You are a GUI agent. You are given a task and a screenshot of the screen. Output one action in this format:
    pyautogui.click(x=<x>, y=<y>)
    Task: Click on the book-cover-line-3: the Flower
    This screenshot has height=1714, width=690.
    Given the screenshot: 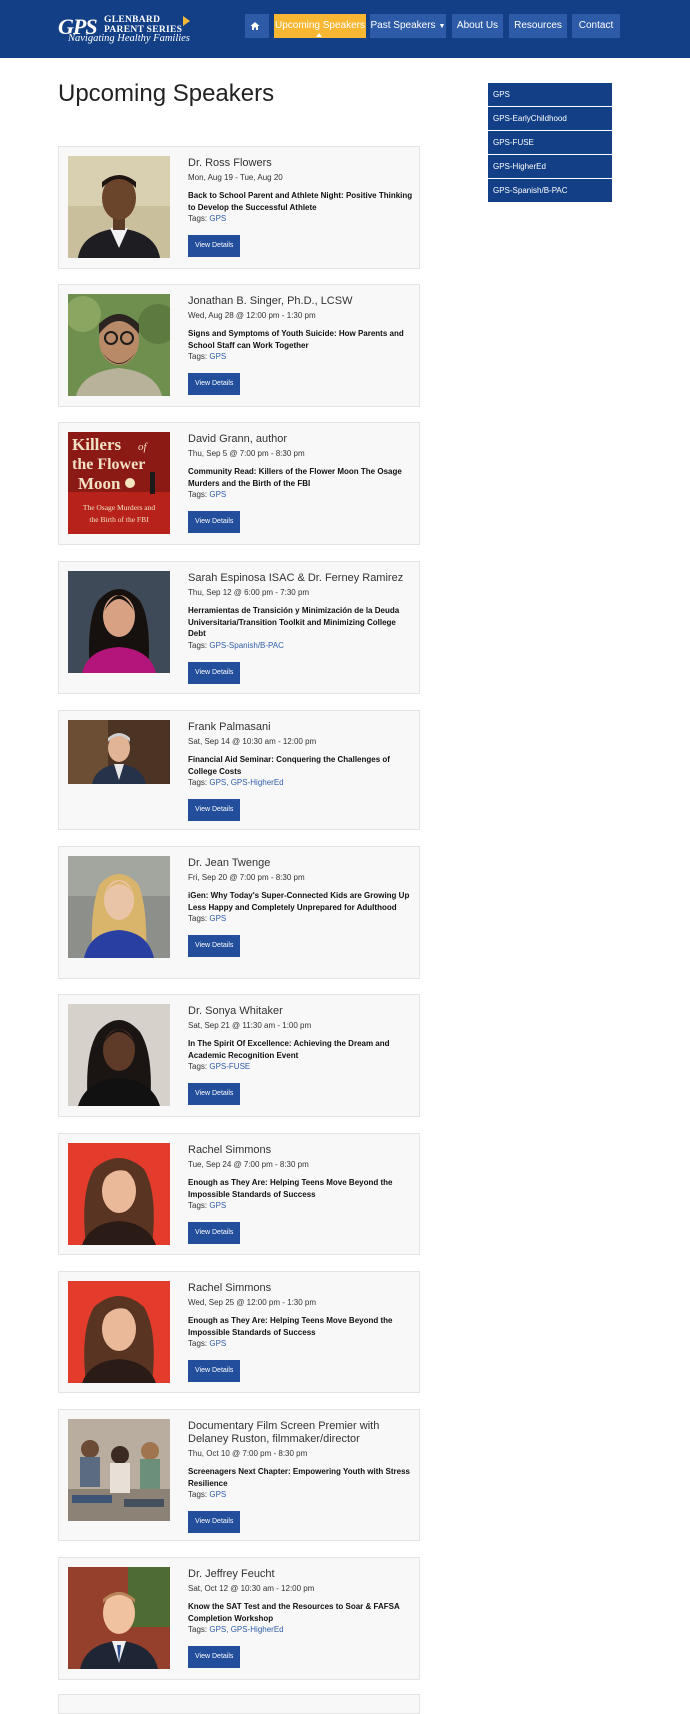 What is the action you would take?
    pyautogui.click(x=108, y=464)
    